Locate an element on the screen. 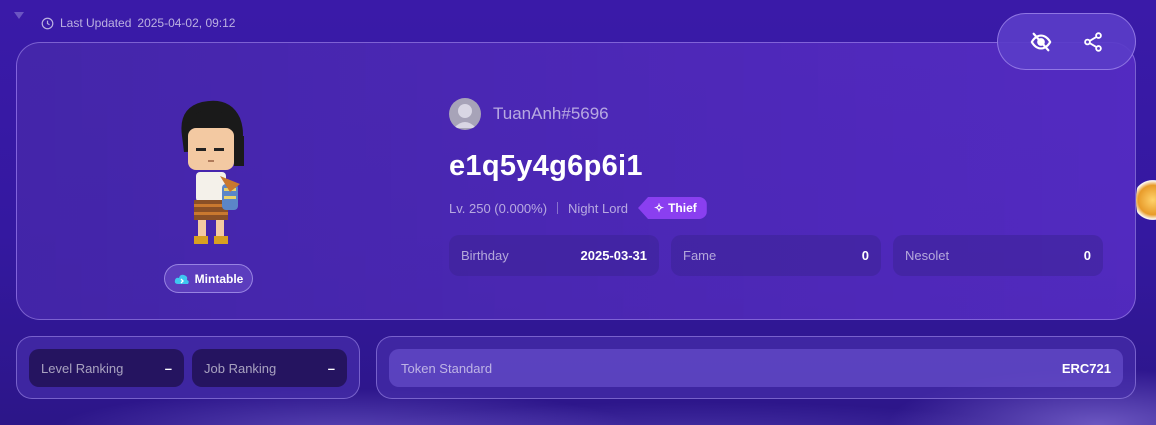 The width and height of the screenshot is (1156, 425). share-button is located at coordinates (1093, 42).